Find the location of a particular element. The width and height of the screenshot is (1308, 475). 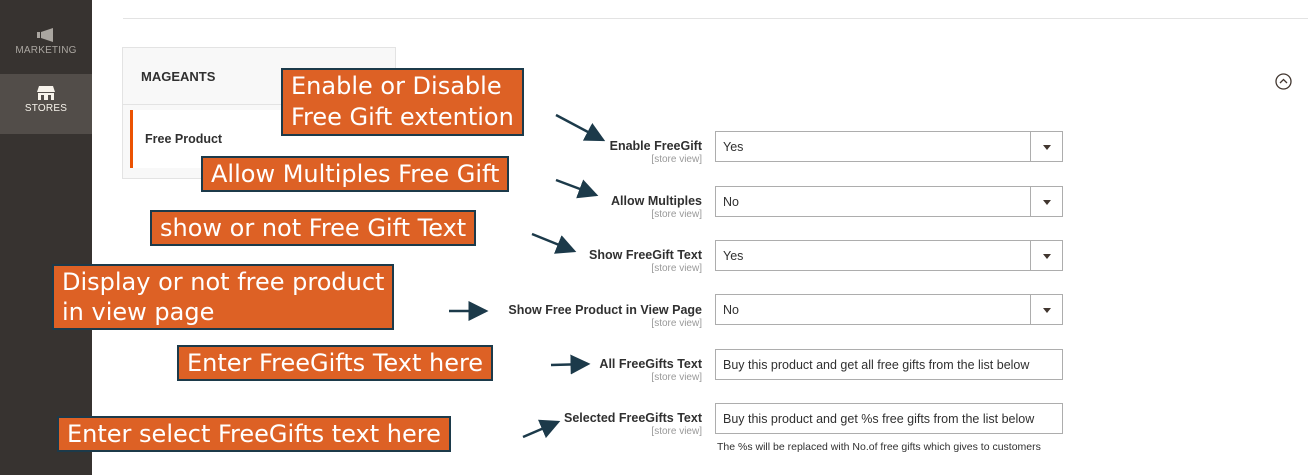

callout-text: Enter select FreeGifts text here is located at coordinates (254, 434).